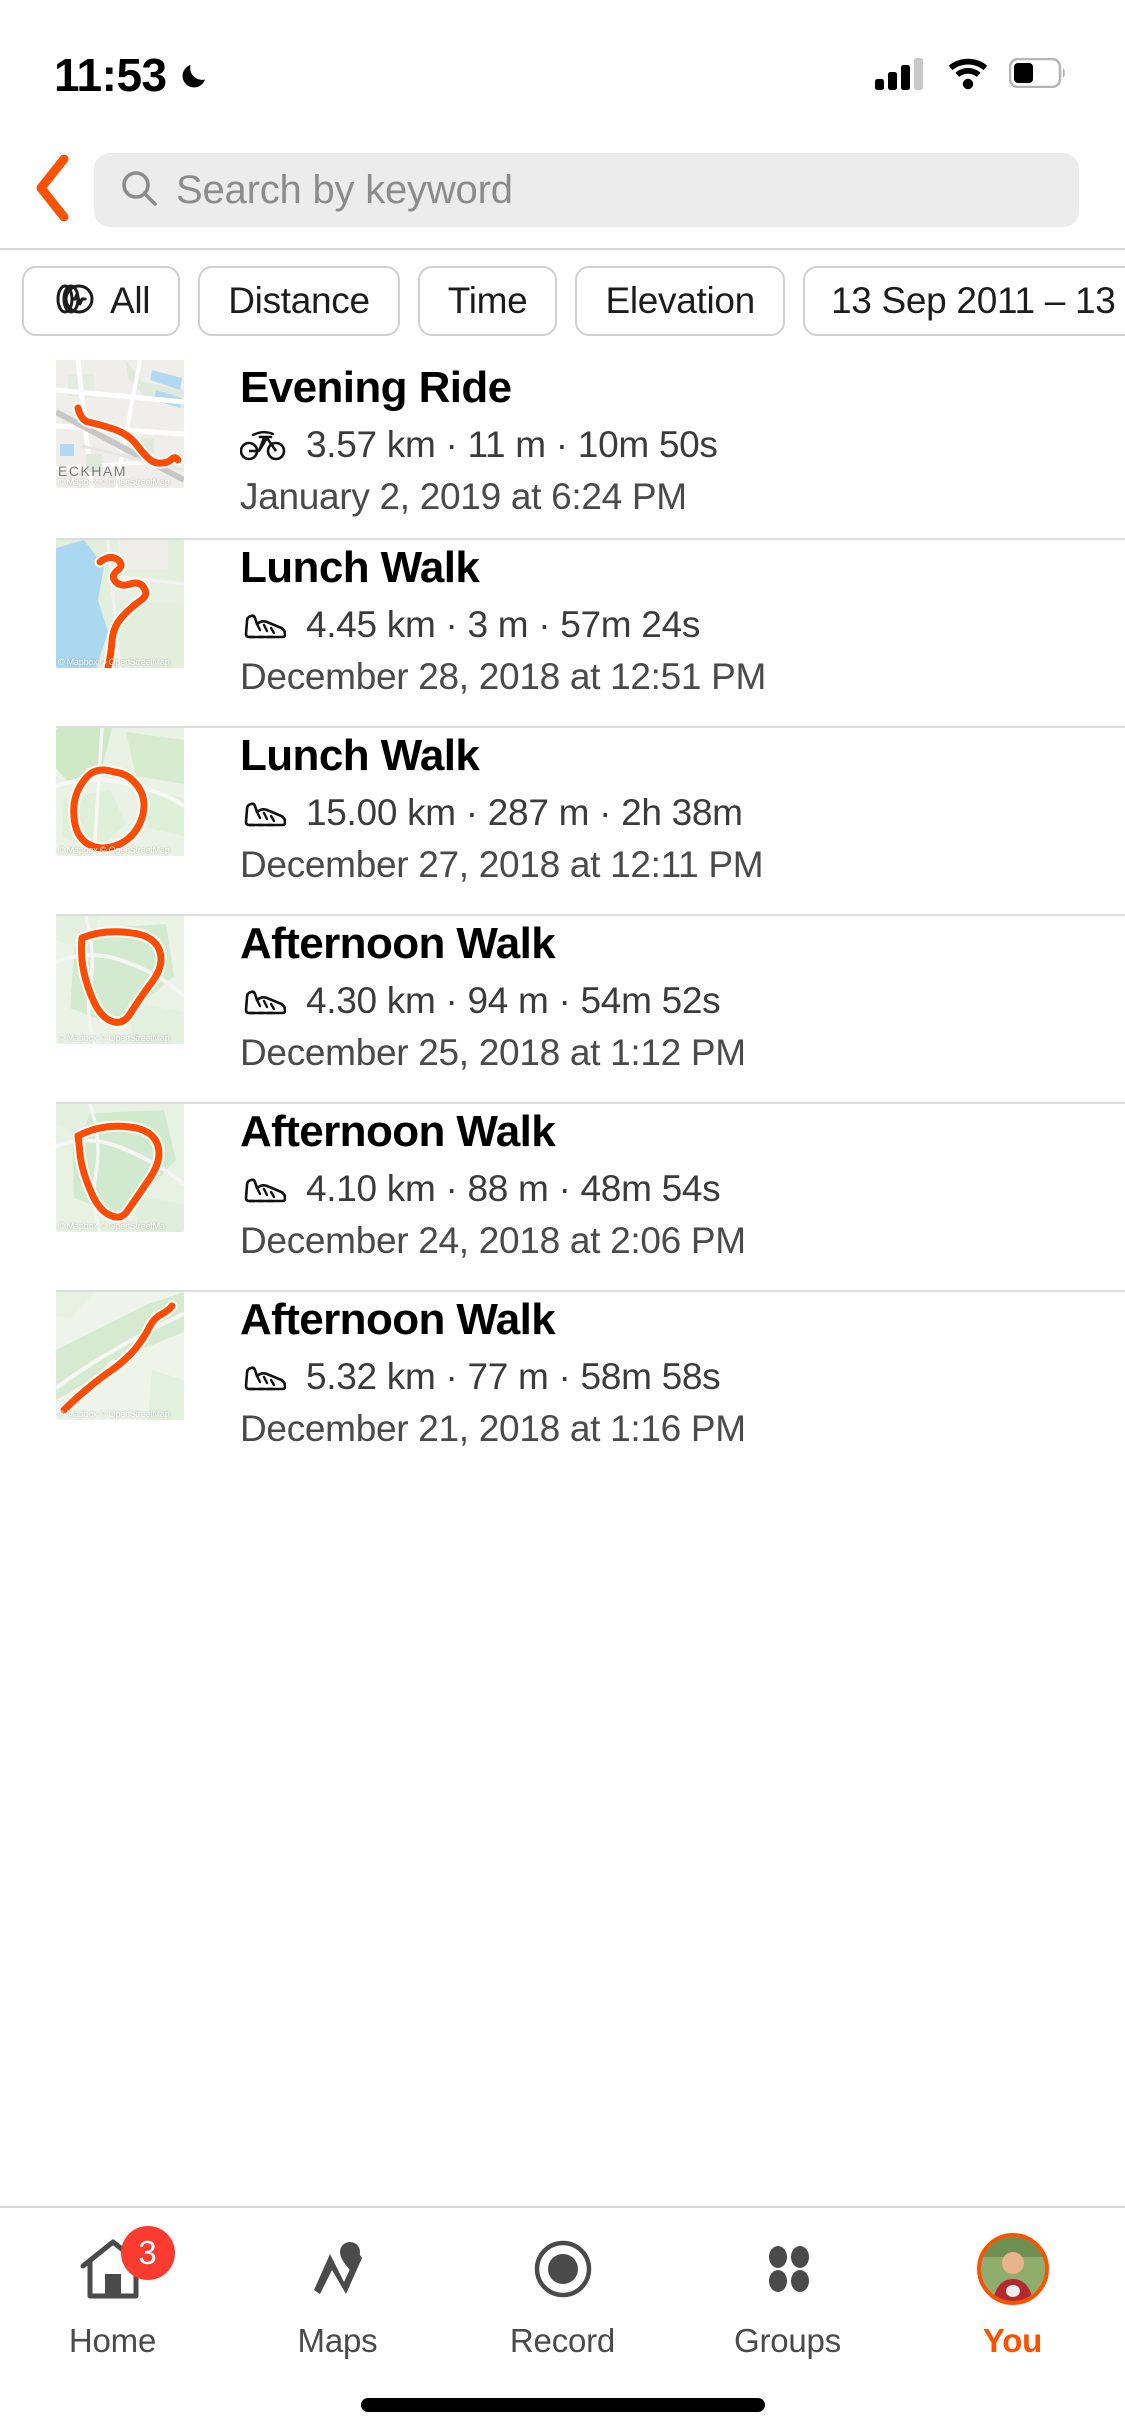 The image size is (1125, 2436). I want to click on home-badge: 3, so click(147, 2253).